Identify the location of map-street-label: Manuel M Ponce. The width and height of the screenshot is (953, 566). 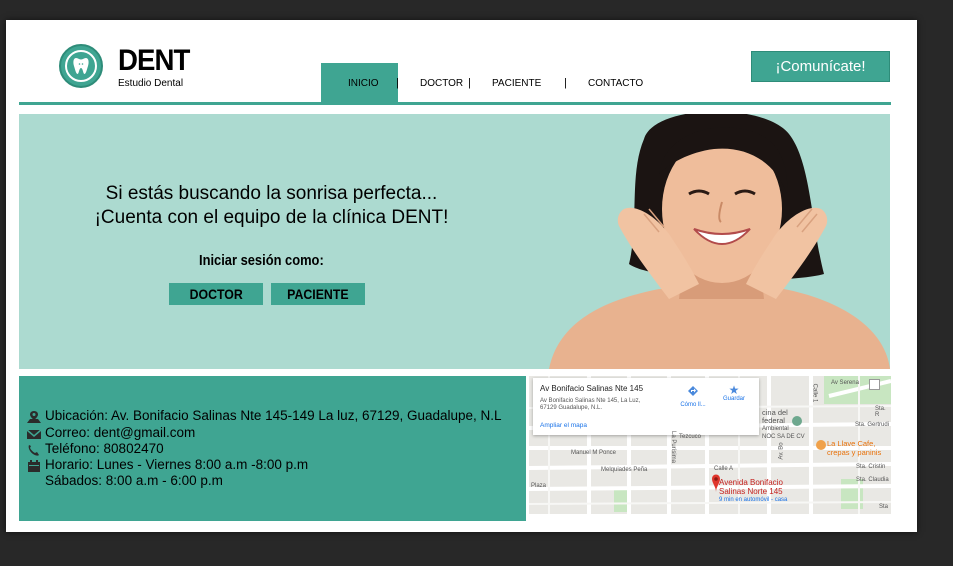
(594, 453).